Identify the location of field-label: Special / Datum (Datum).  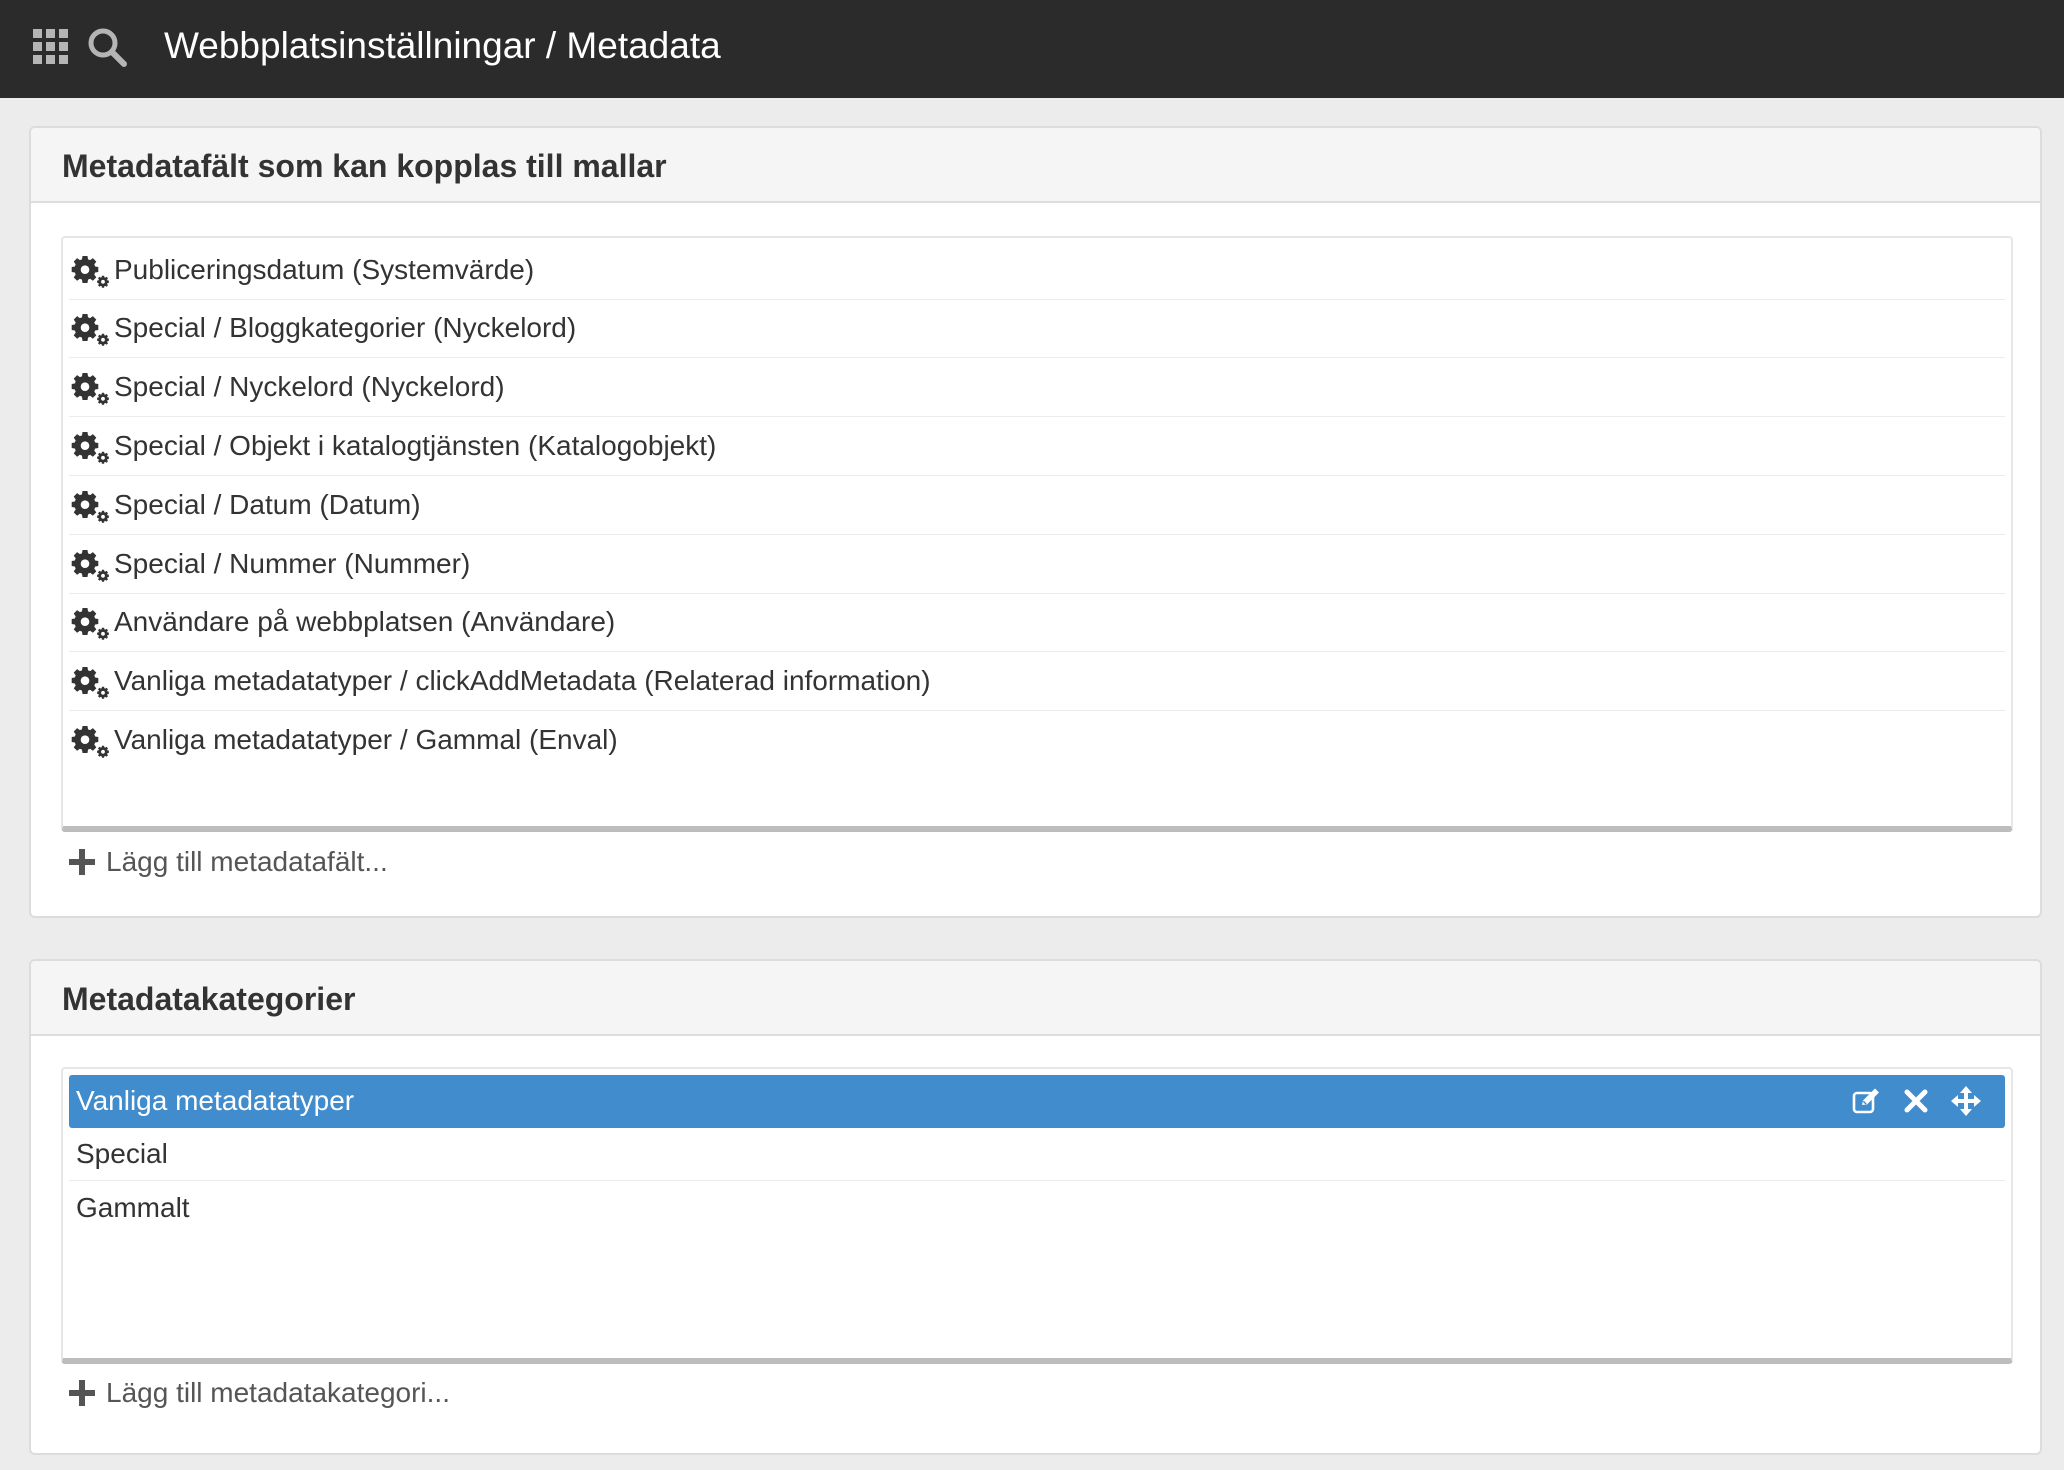
(267, 504).